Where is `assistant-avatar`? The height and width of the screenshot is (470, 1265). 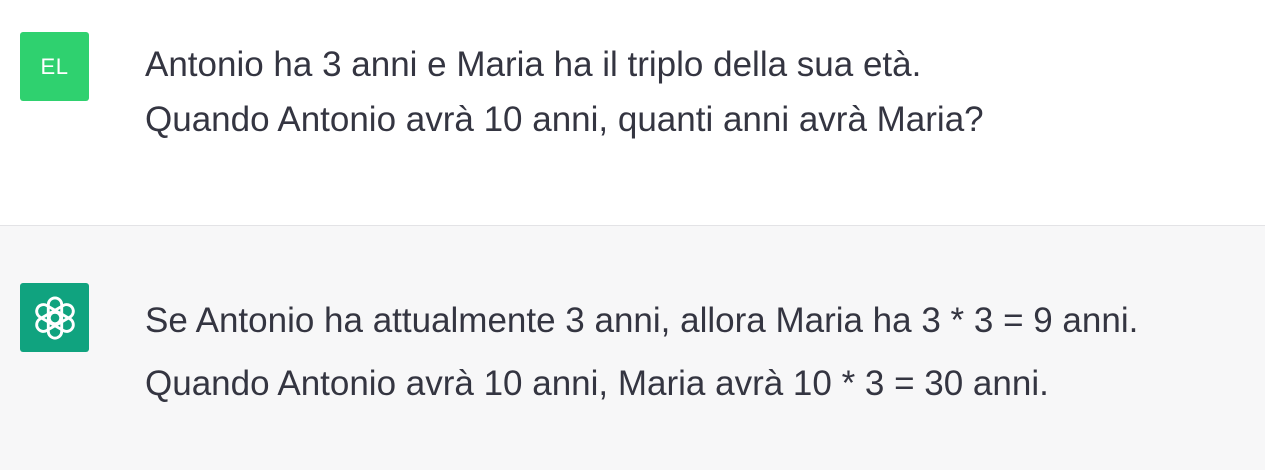
assistant-avatar is located at coordinates (54, 317).